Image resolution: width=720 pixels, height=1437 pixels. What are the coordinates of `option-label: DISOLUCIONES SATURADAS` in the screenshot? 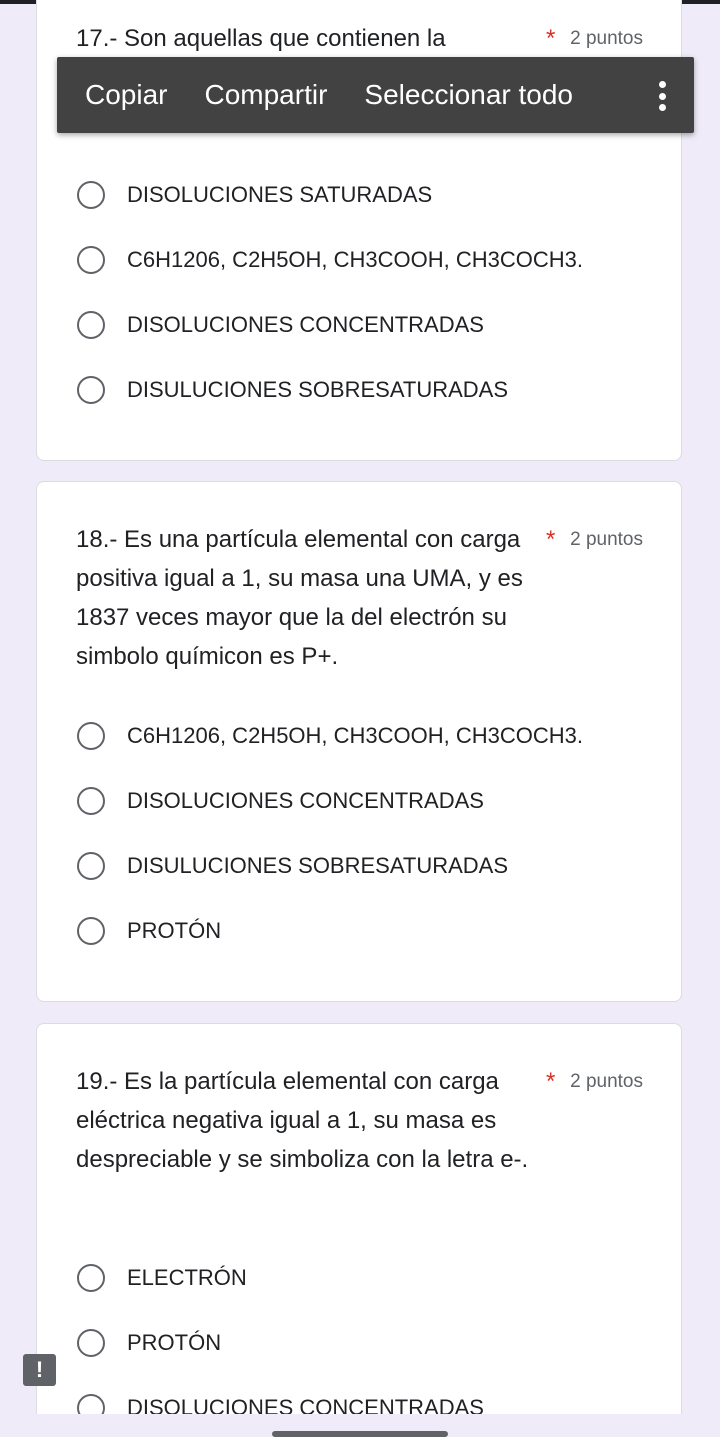 It's located at (280, 194).